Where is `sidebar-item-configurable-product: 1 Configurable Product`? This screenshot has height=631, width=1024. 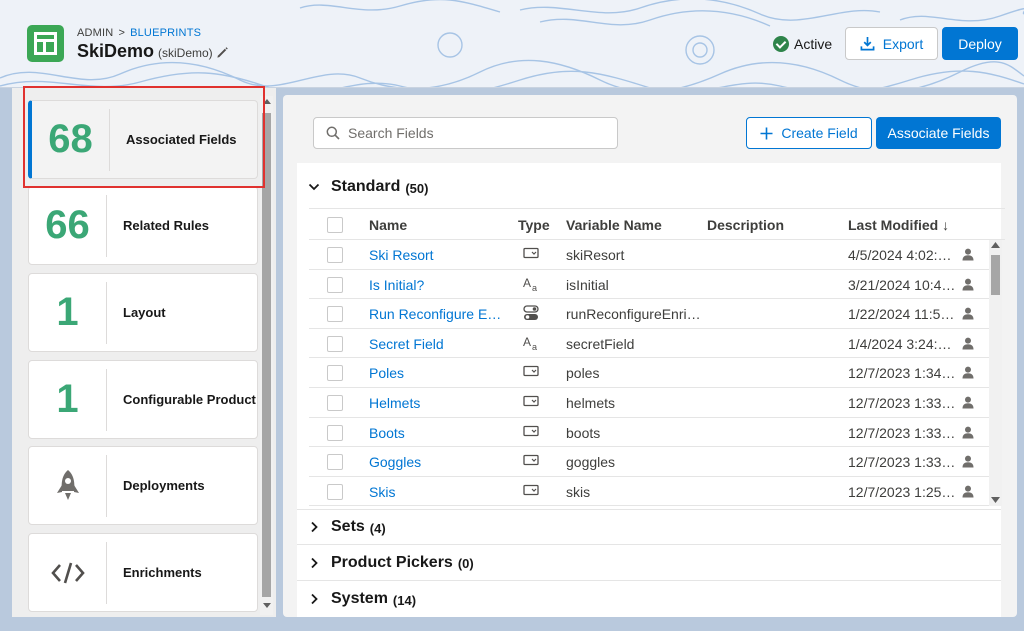
sidebar-item-configurable-product: 1 Configurable Product is located at coordinates (143, 399).